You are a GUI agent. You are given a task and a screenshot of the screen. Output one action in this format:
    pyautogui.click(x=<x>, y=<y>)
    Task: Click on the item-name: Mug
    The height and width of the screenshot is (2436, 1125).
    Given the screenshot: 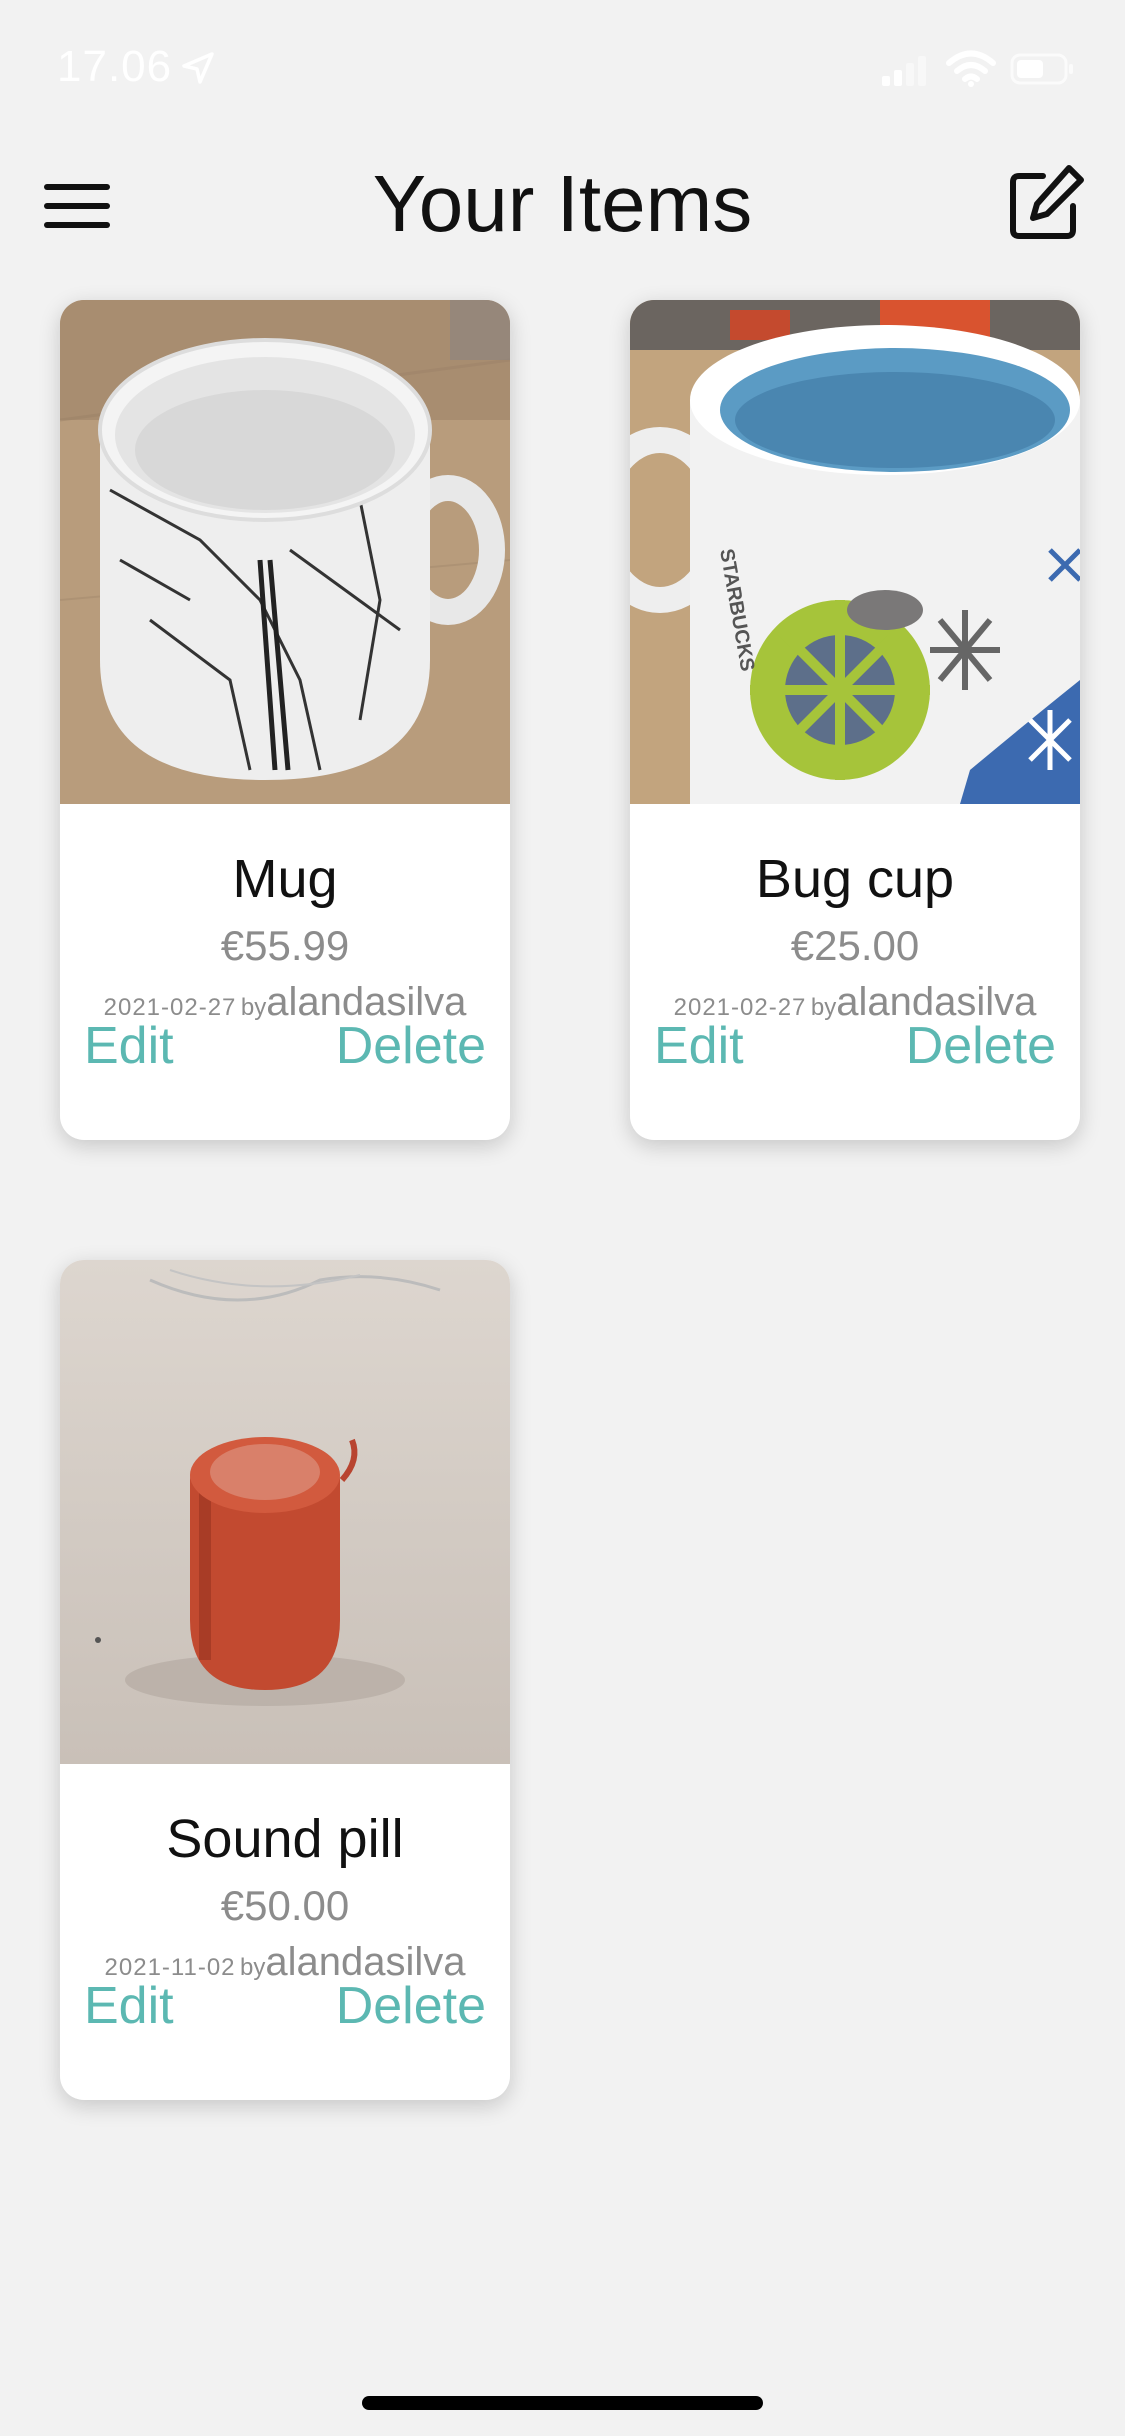 What is the action you would take?
    pyautogui.click(x=285, y=879)
    